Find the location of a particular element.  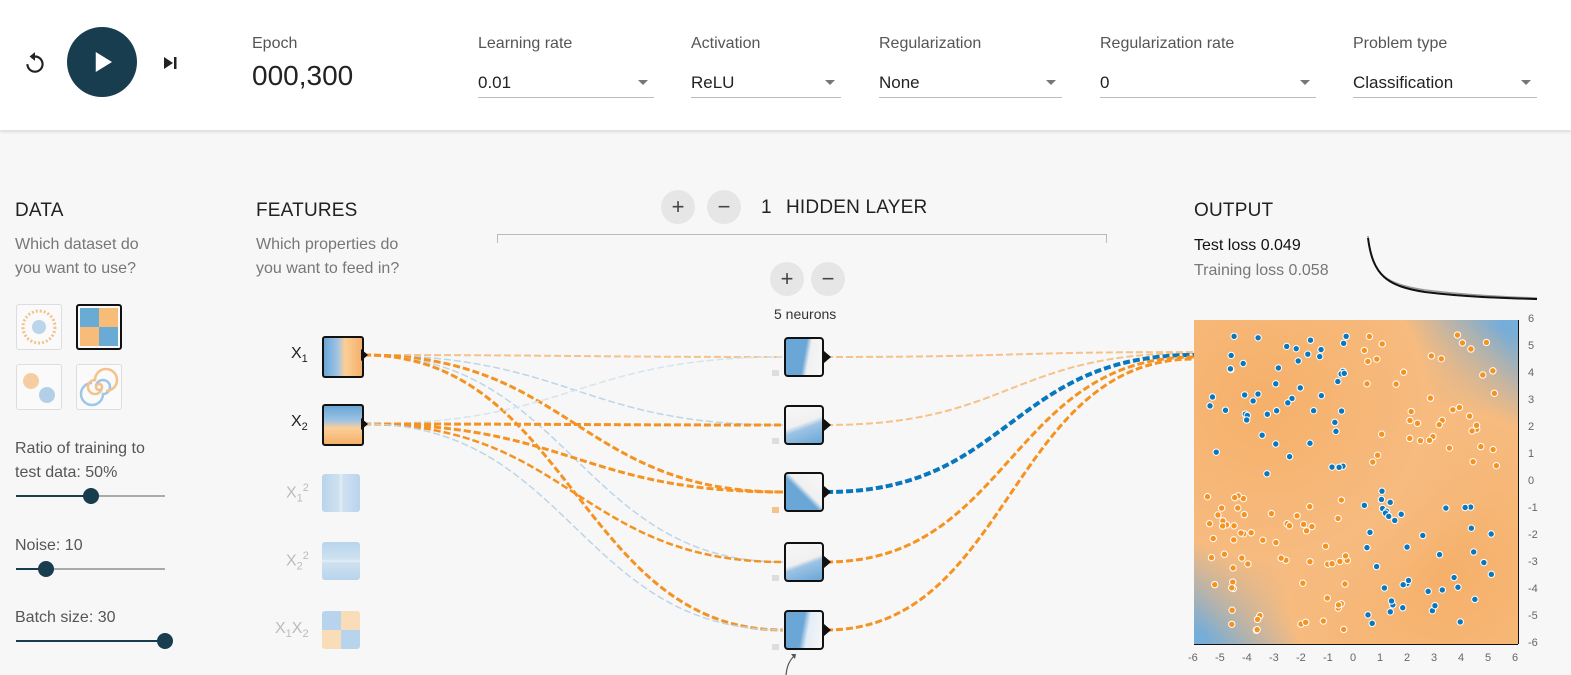

feature-x2-squared is located at coordinates (341, 561).